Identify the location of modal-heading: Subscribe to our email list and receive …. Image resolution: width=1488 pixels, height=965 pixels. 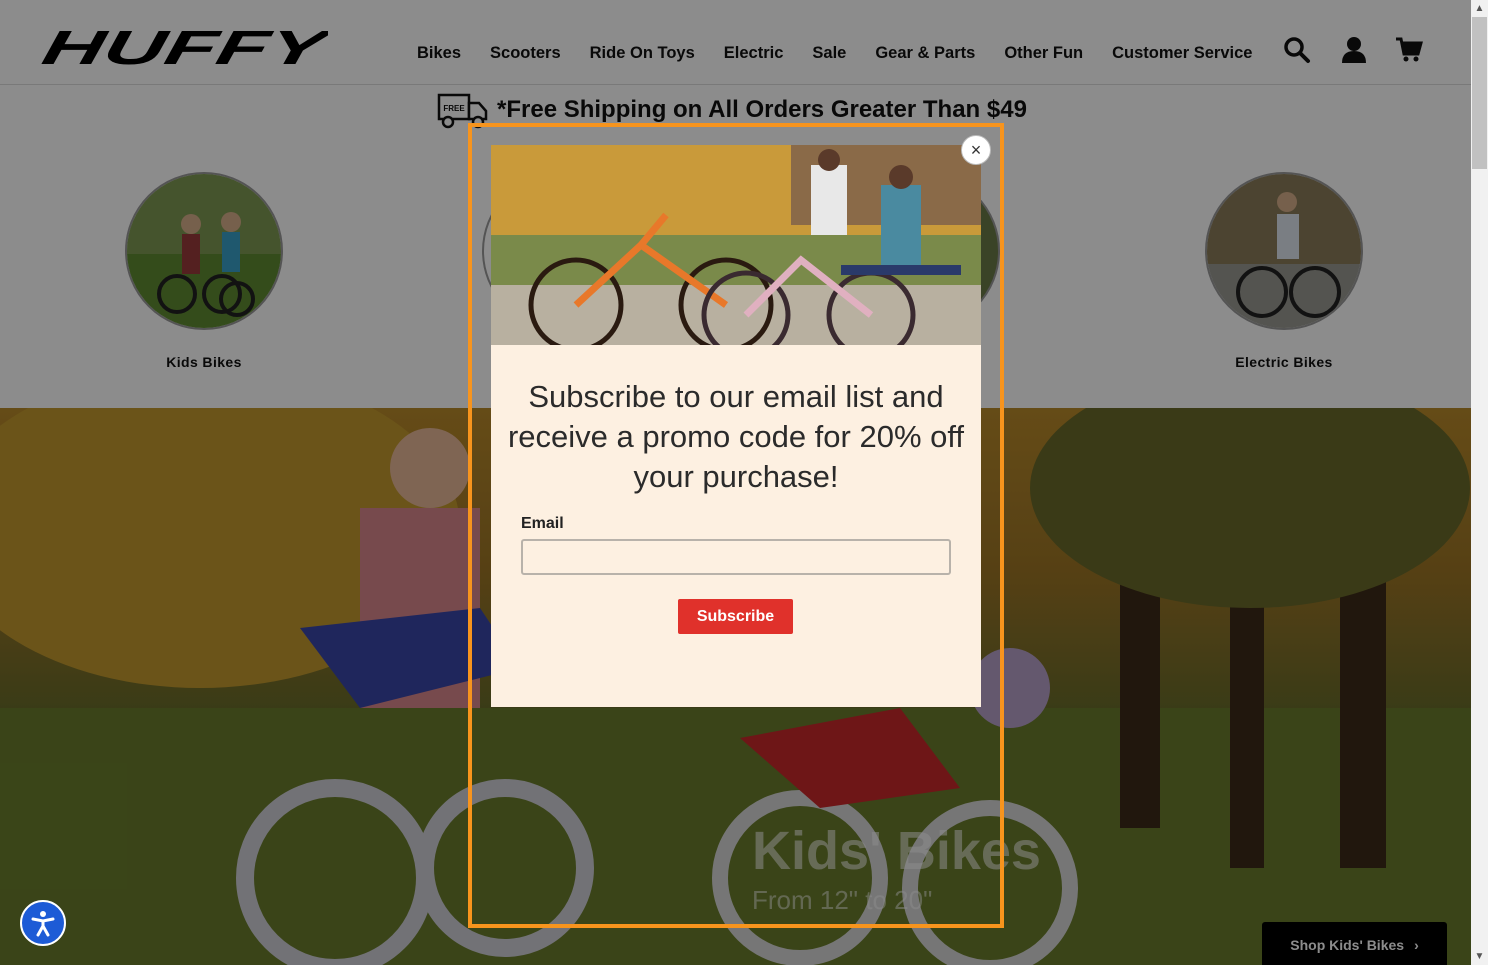
(736, 436).